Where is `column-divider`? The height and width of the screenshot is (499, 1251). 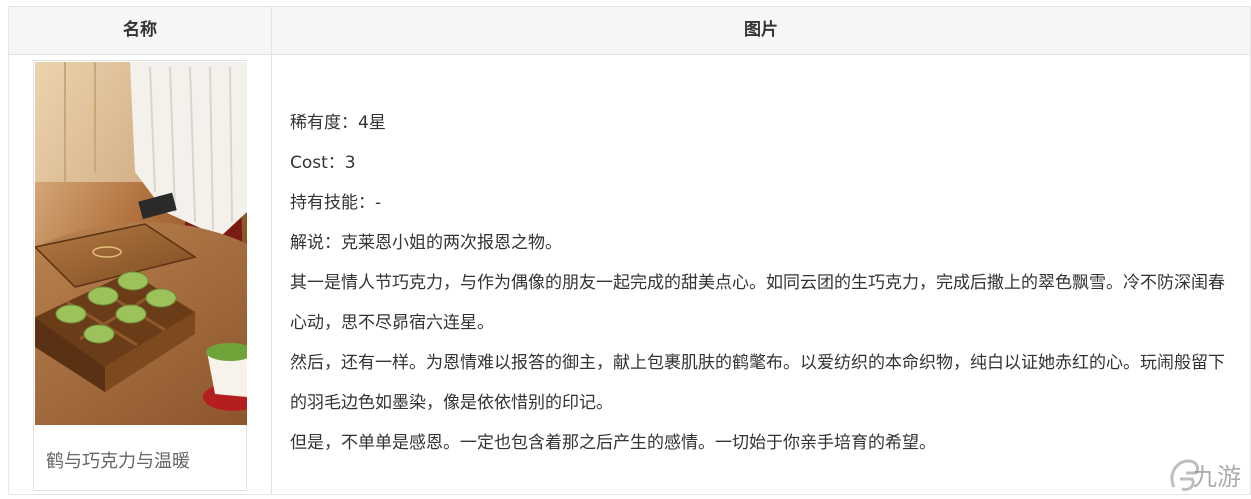
column-divider is located at coordinates (271, 250).